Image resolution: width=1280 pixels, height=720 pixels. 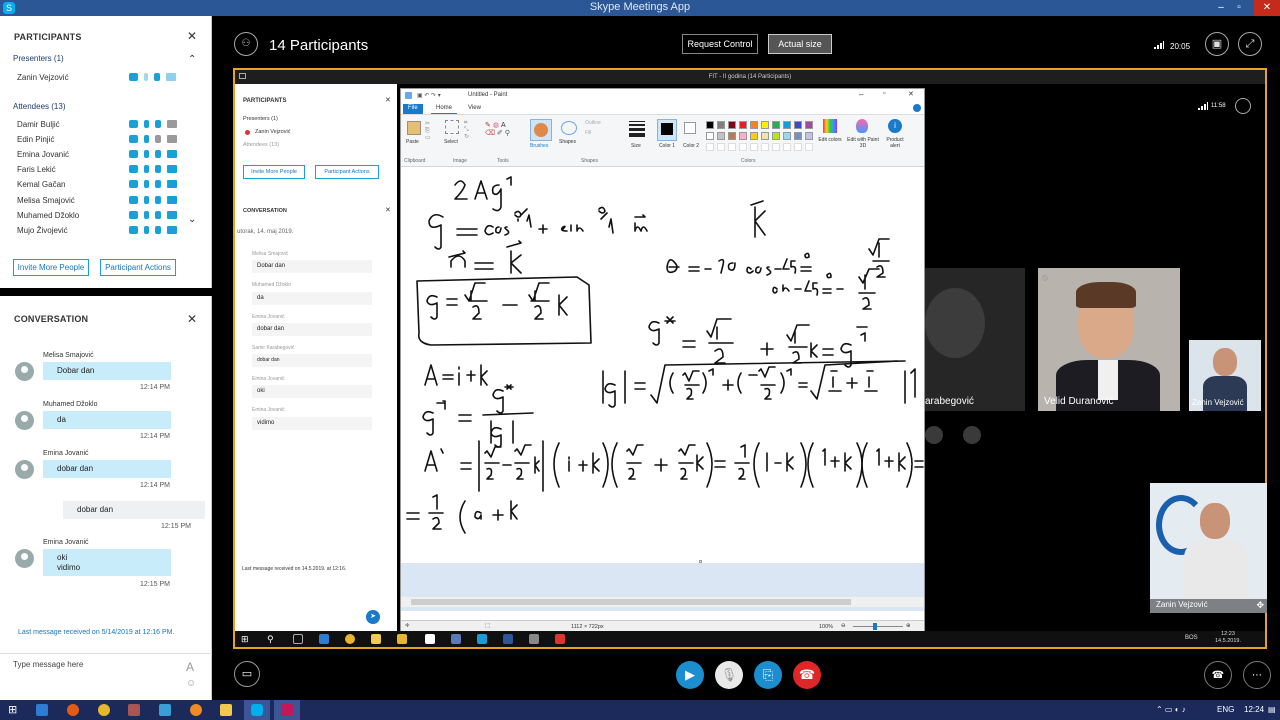 What do you see at coordinates (690, 675) in the screenshot?
I see `video-toggle-button: ▶` at bounding box center [690, 675].